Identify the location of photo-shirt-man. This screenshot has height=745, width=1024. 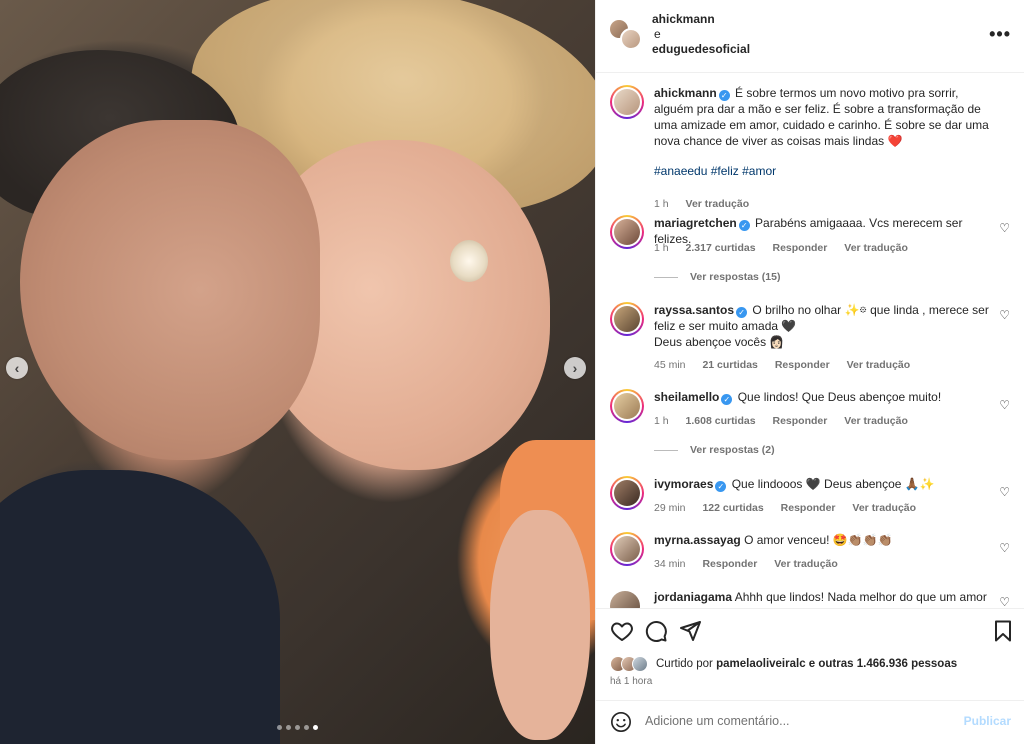
(140, 607).